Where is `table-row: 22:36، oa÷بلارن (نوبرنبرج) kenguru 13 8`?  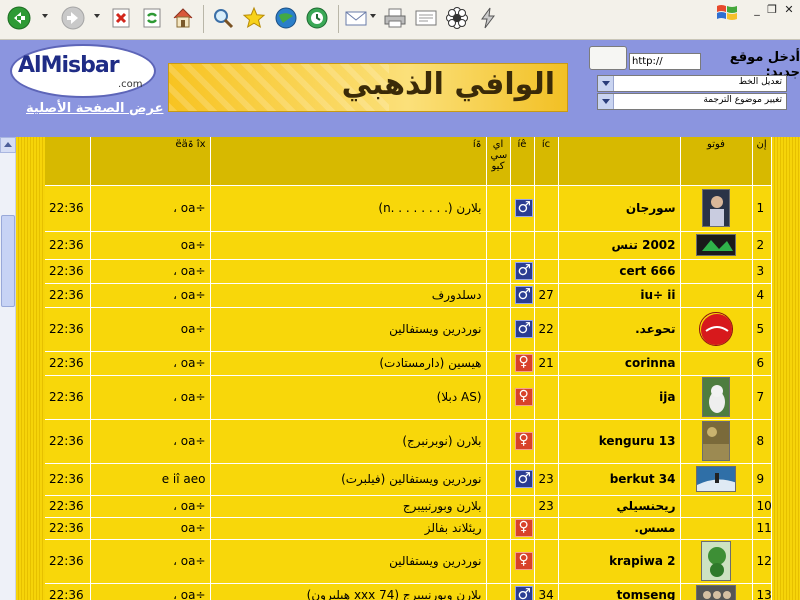 table-row: 22:36، oa÷بلارن (نوبرنبرج) kenguru 13 8 is located at coordinates (408, 441).